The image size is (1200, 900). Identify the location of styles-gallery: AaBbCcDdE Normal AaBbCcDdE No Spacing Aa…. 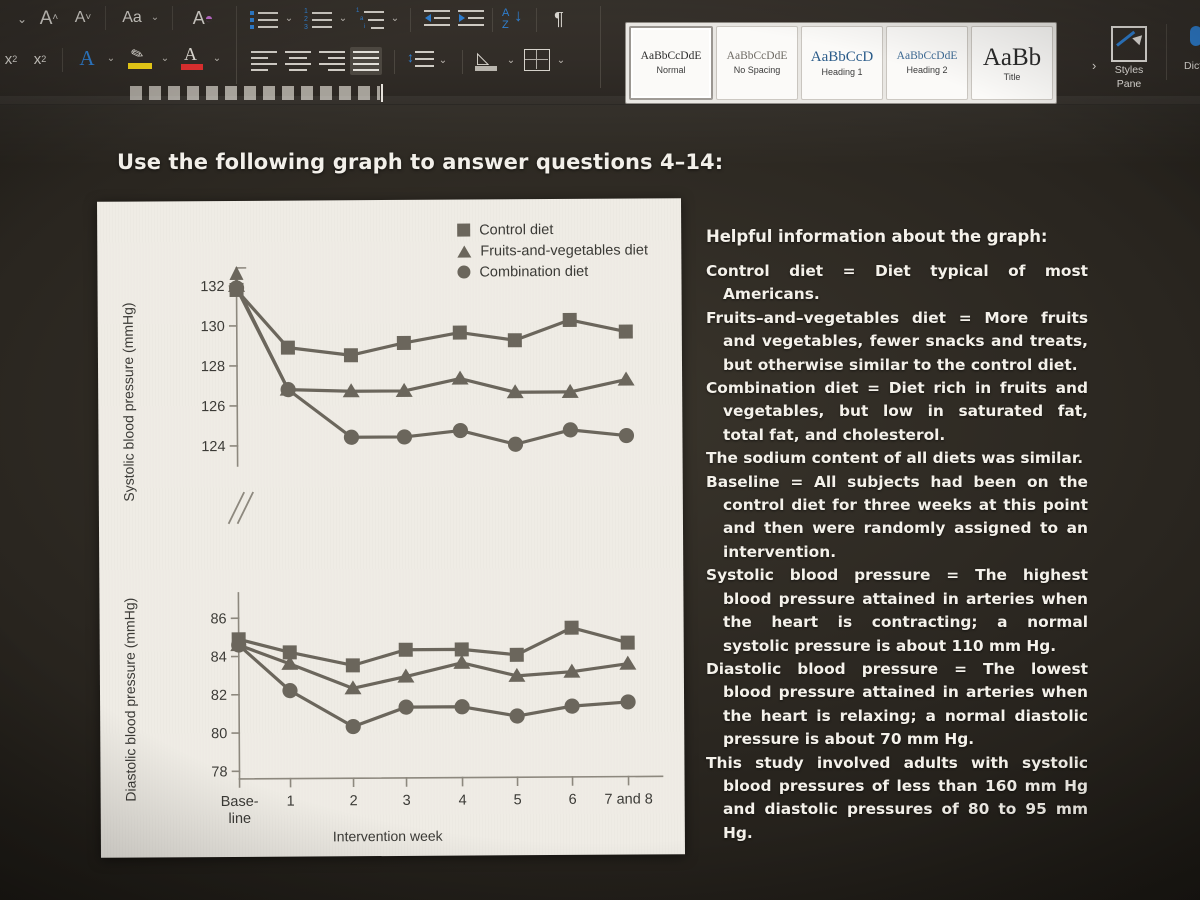
(841, 63).